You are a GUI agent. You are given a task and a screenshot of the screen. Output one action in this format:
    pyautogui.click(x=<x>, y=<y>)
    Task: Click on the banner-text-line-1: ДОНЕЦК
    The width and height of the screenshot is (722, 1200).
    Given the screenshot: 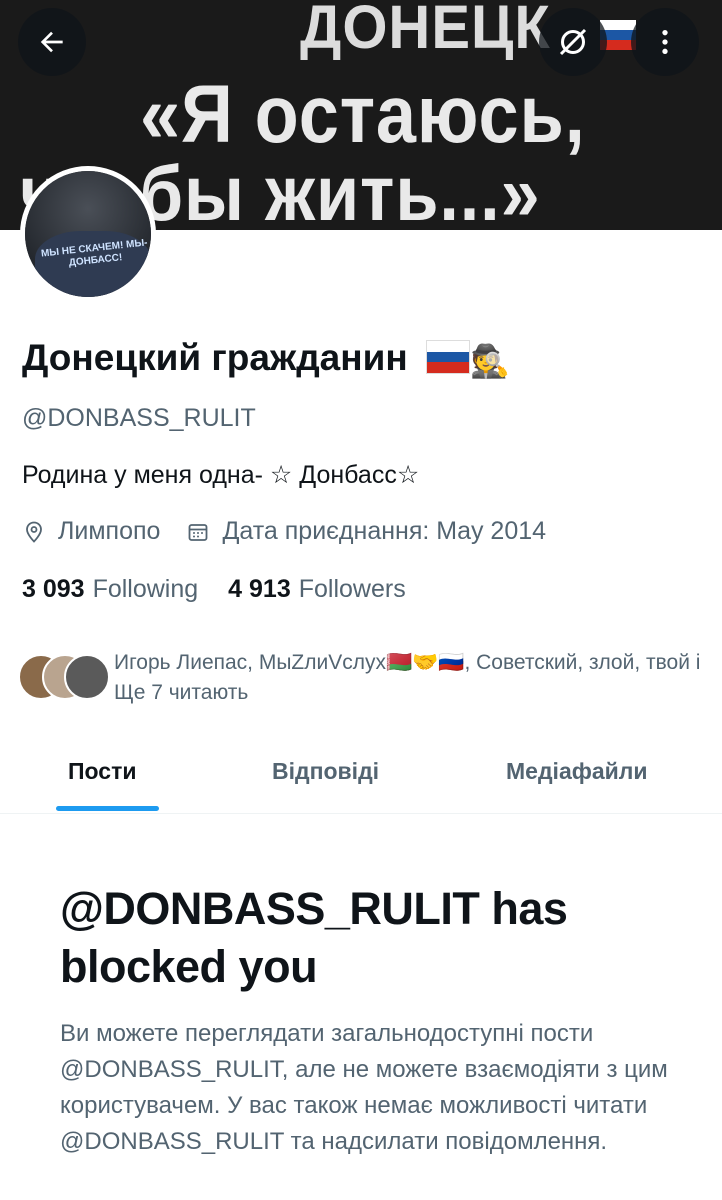 What is the action you would take?
    pyautogui.click(x=425, y=31)
    